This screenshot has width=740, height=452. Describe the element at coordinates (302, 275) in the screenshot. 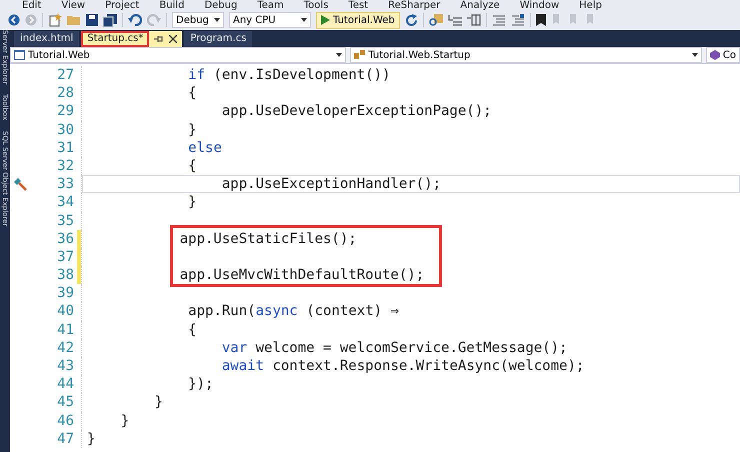

I see `code-text: app.UseMvcWithDefaultRoute();` at that location.